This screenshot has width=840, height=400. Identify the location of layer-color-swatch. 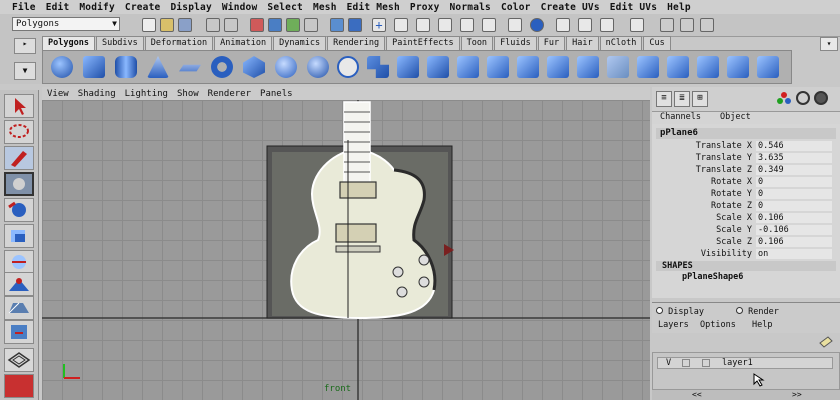
(706, 363).